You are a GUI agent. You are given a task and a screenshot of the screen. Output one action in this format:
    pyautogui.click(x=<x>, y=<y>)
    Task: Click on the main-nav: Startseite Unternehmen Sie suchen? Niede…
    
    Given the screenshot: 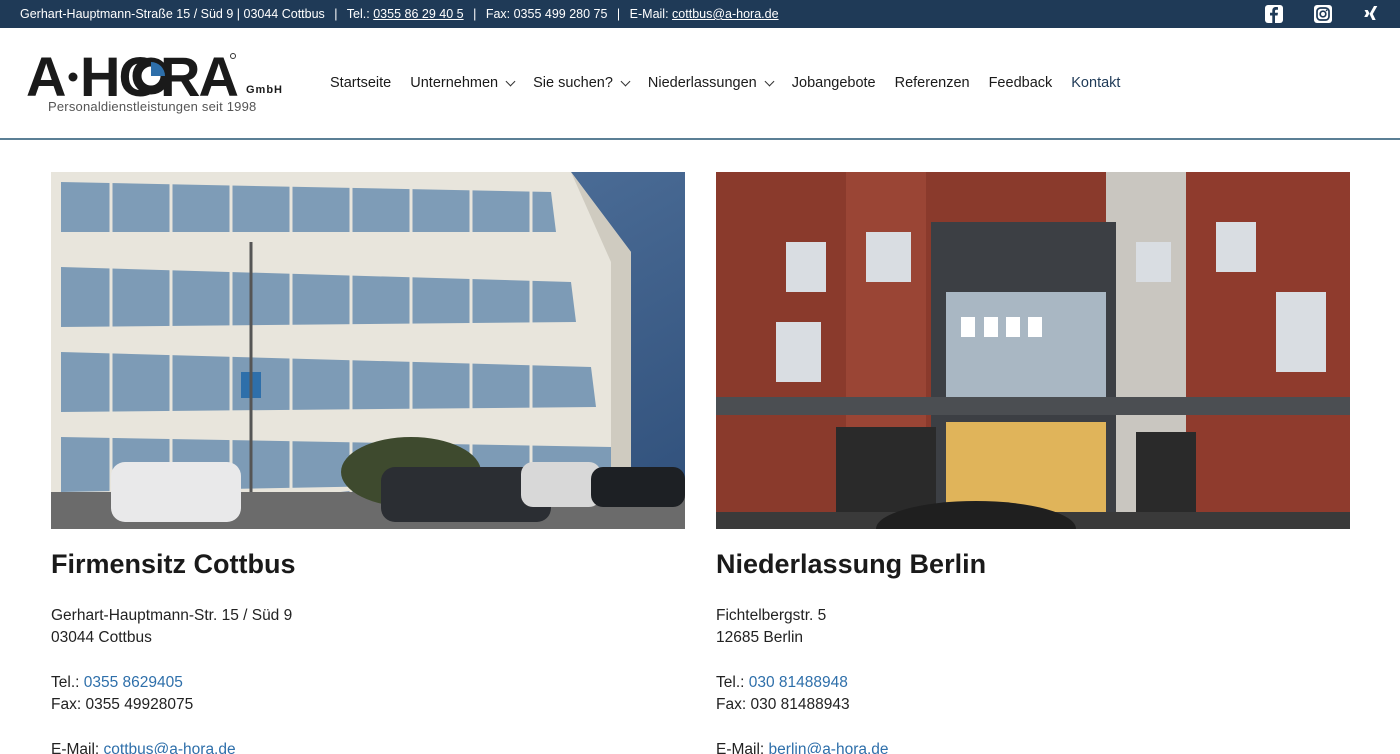 What is the action you would take?
    pyautogui.click(x=734, y=83)
    